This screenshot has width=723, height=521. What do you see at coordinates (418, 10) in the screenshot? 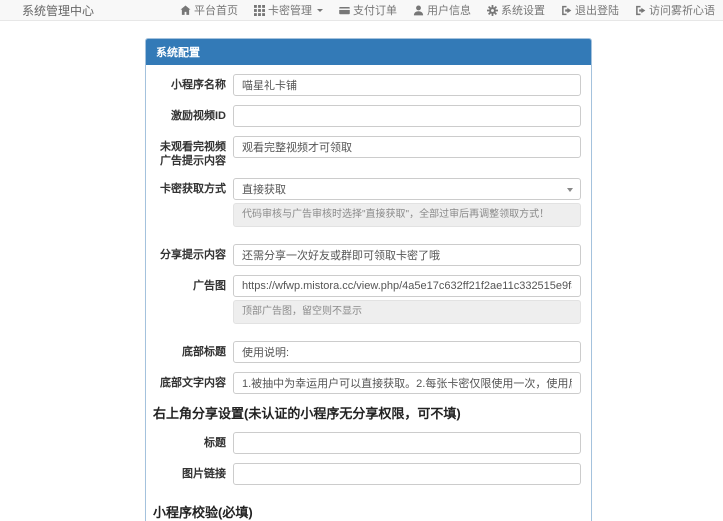
I see `user-icon` at bounding box center [418, 10].